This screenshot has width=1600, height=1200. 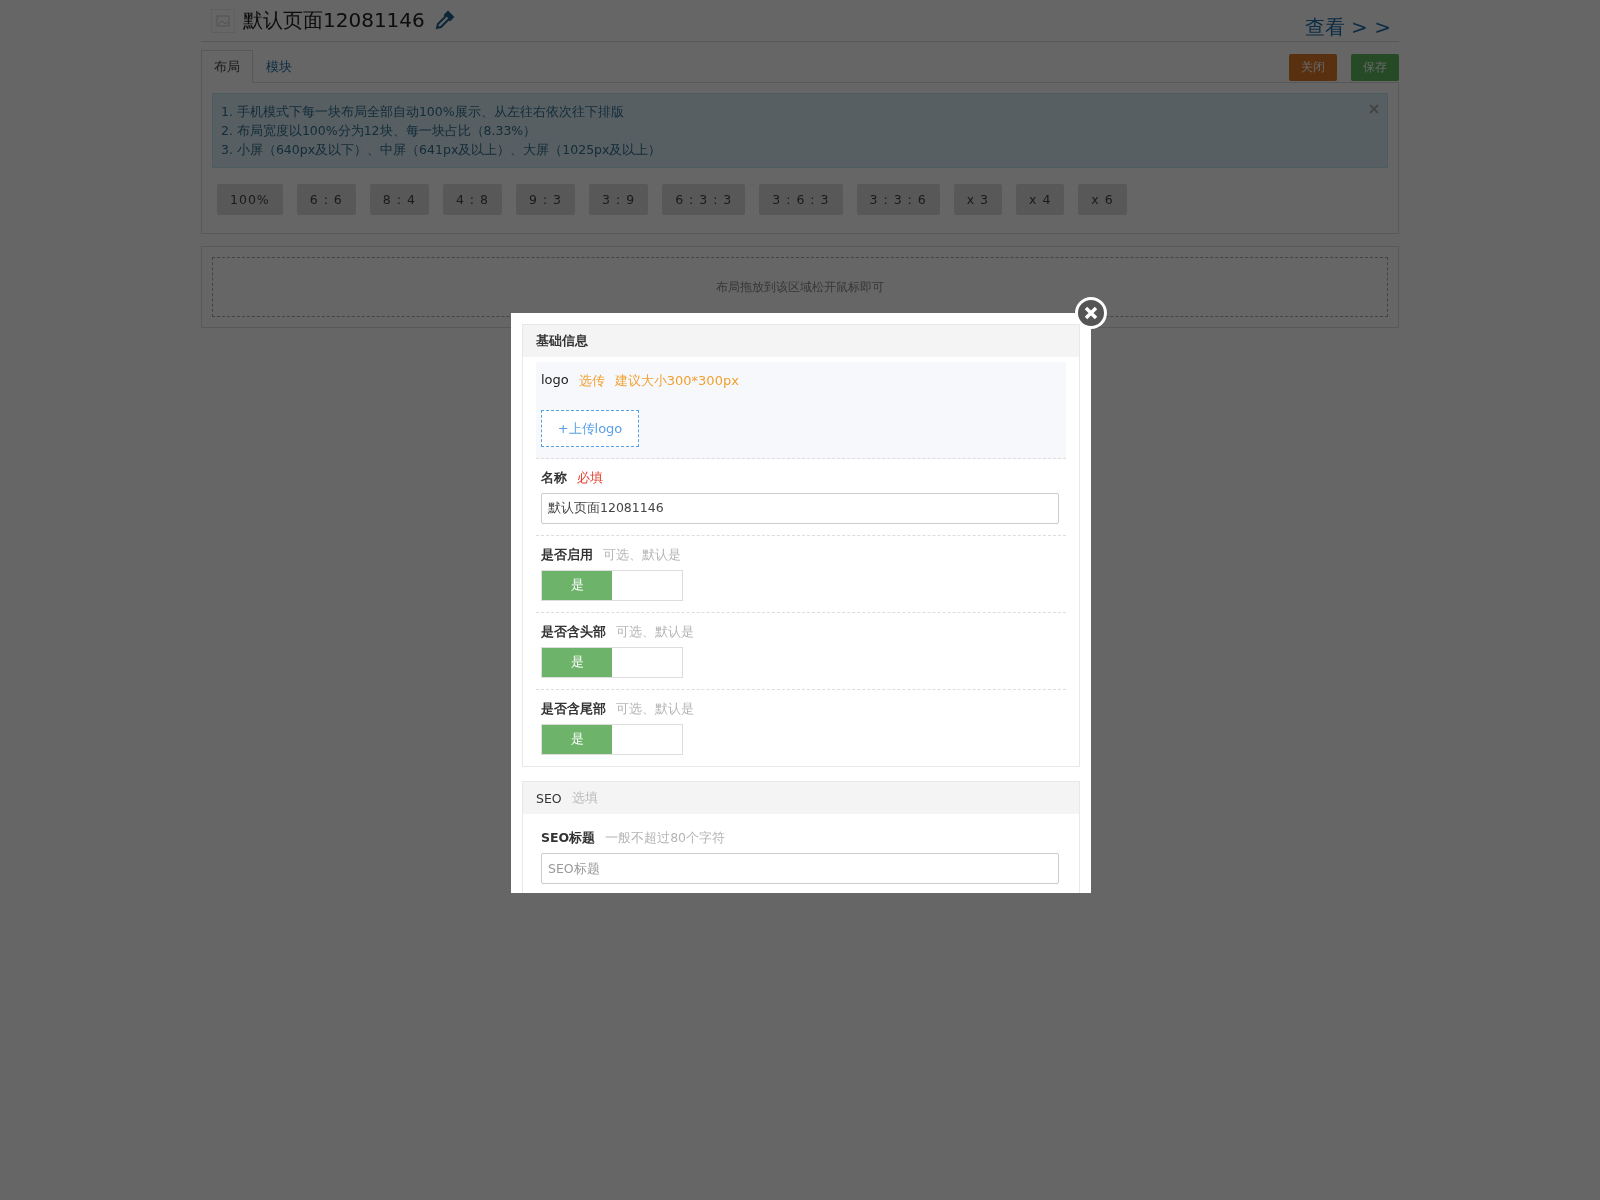 I want to click on field-label: 是否启用, so click(x=567, y=555).